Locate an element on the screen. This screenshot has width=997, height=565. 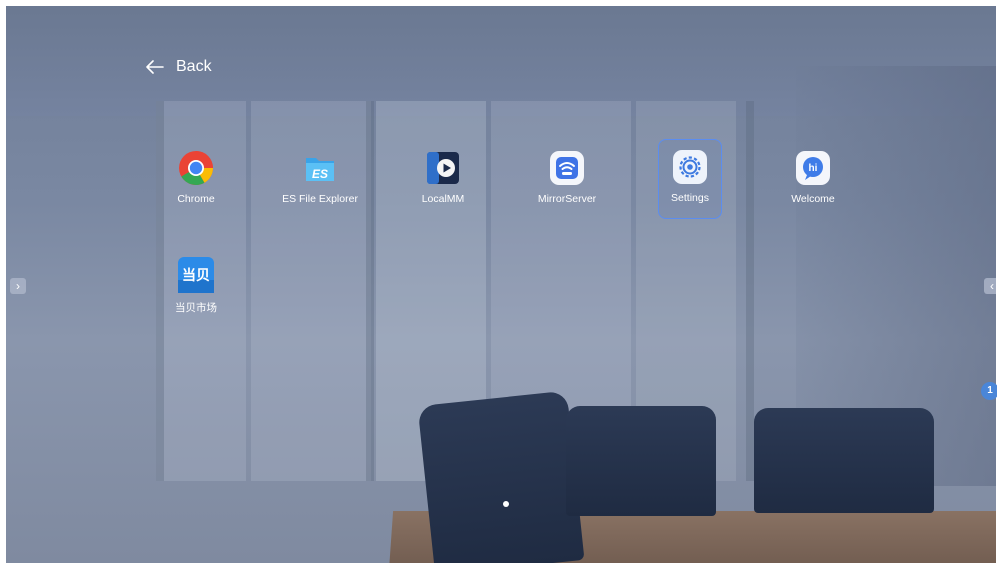
app-mirrorserver: MirrorServer is located at coordinates (567, 179).